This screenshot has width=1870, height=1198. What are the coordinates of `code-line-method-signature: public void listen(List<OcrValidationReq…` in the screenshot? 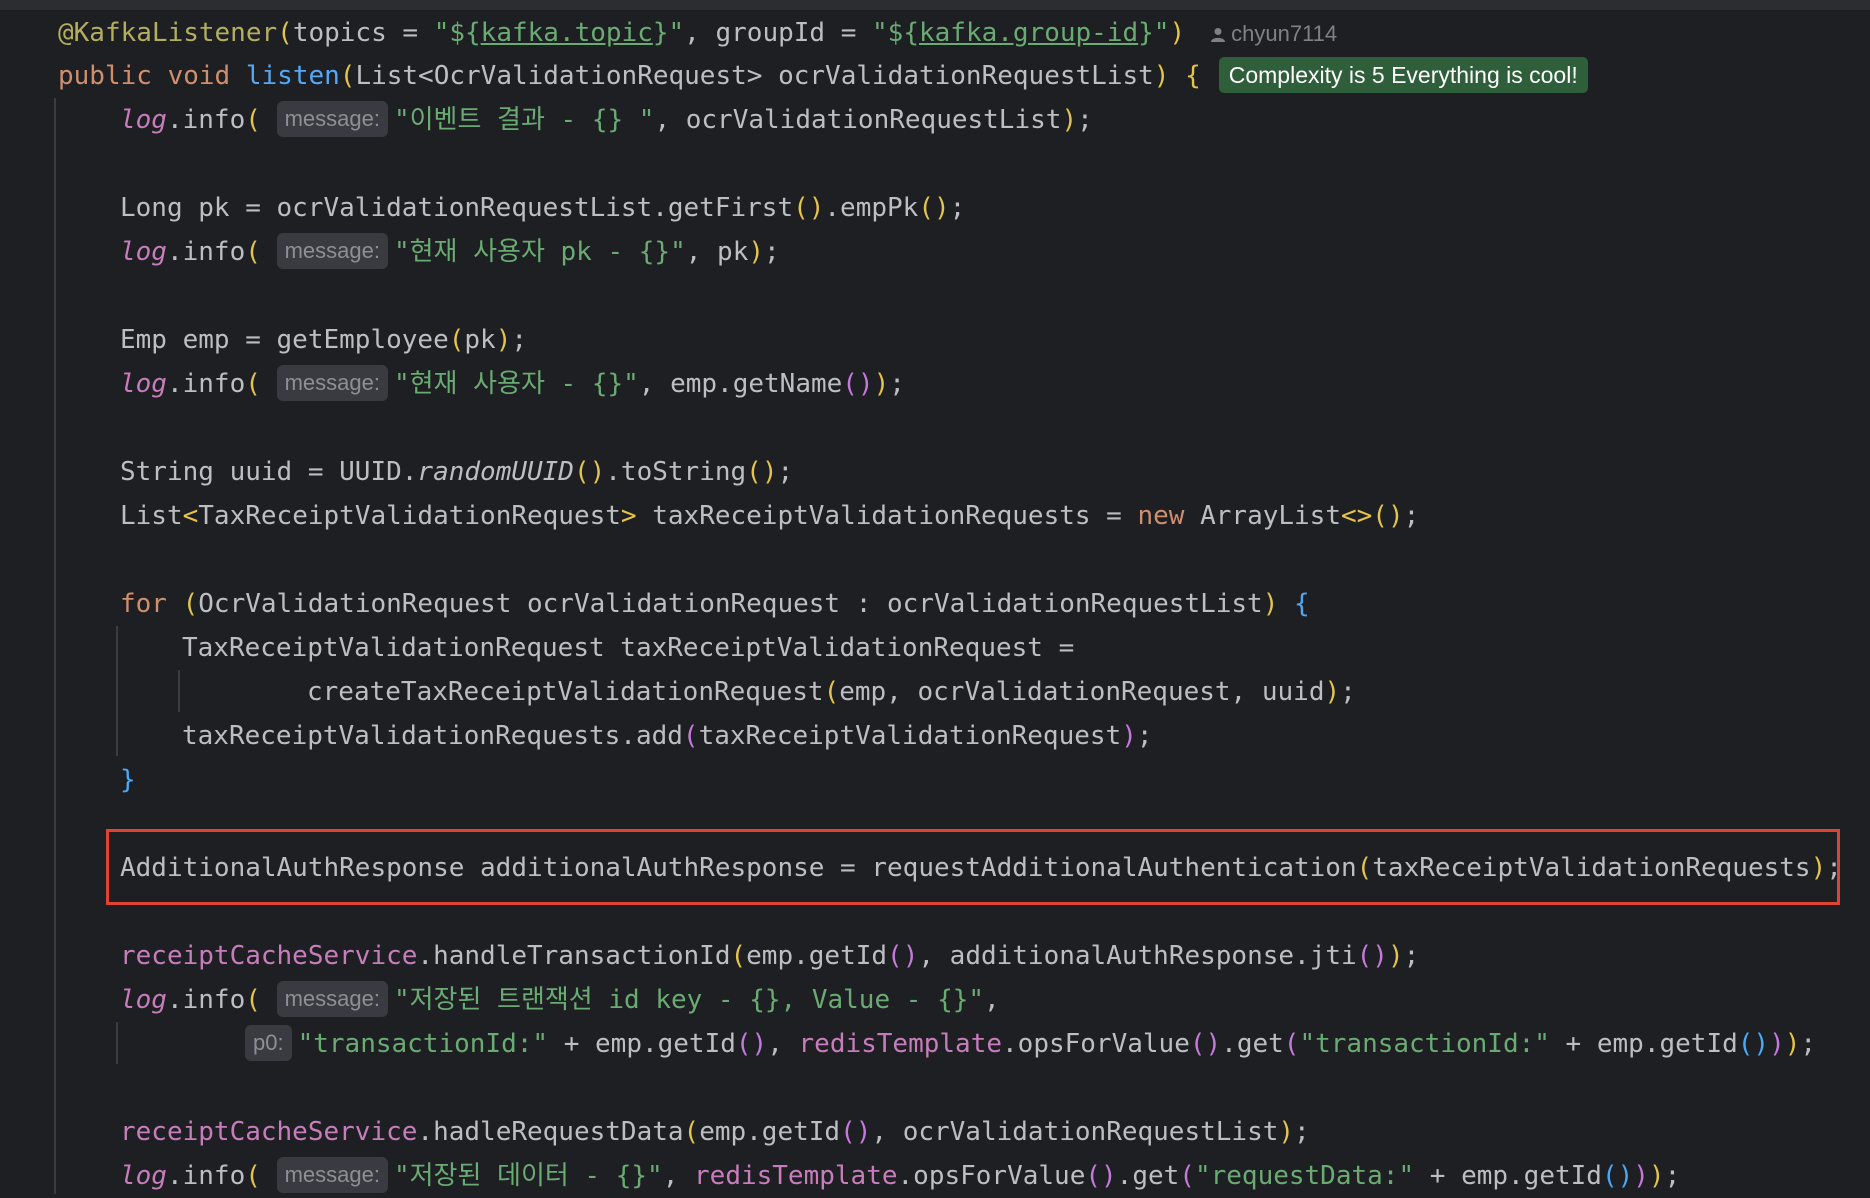 It's located at (823, 76).